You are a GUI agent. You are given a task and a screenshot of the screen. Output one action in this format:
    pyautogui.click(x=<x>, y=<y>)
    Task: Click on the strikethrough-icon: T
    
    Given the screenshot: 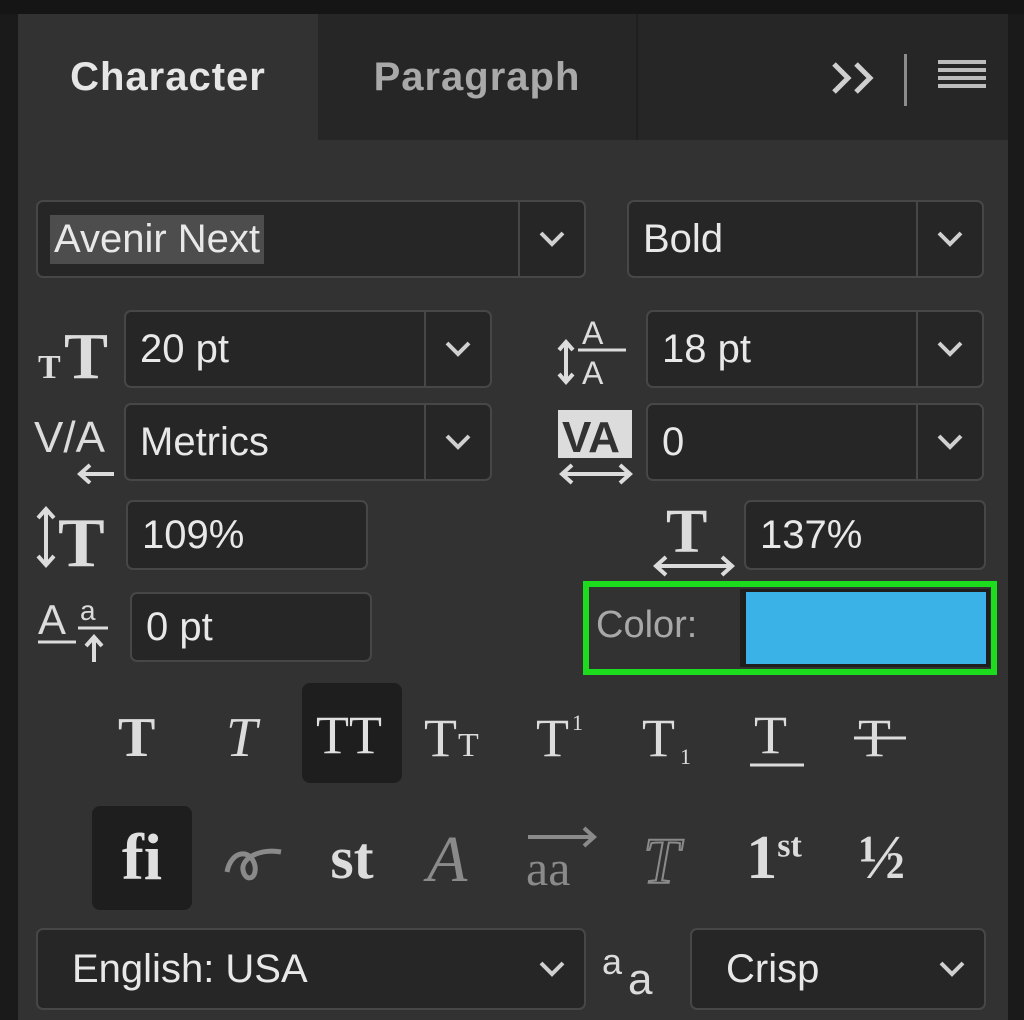 What is the action you would take?
    pyautogui.click(x=880, y=737)
    